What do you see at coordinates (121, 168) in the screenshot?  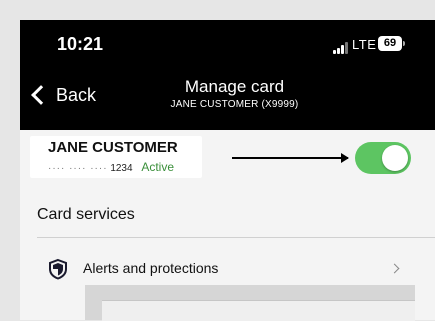 I see `card-last4: 1234` at bounding box center [121, 168].